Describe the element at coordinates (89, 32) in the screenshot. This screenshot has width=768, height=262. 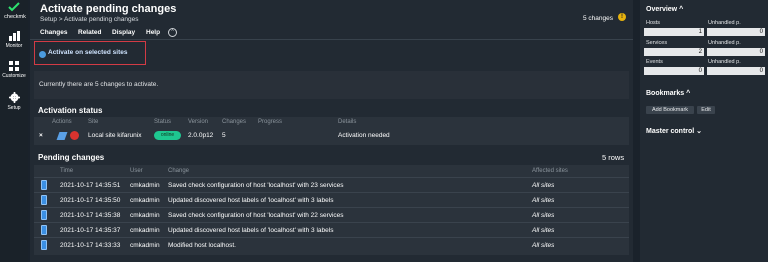
I see `menu-related: Related` at that location.